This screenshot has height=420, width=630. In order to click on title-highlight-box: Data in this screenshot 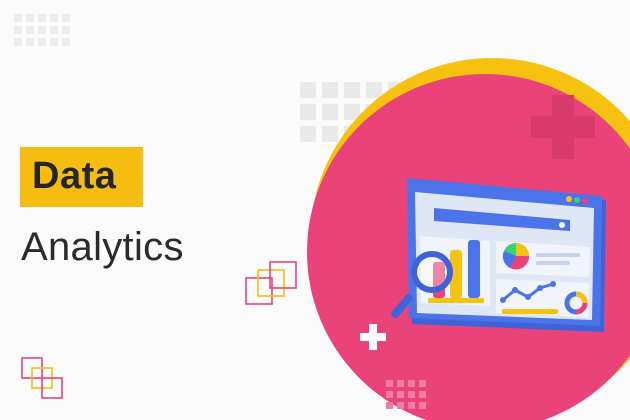, I will do `click(81, 177)`.